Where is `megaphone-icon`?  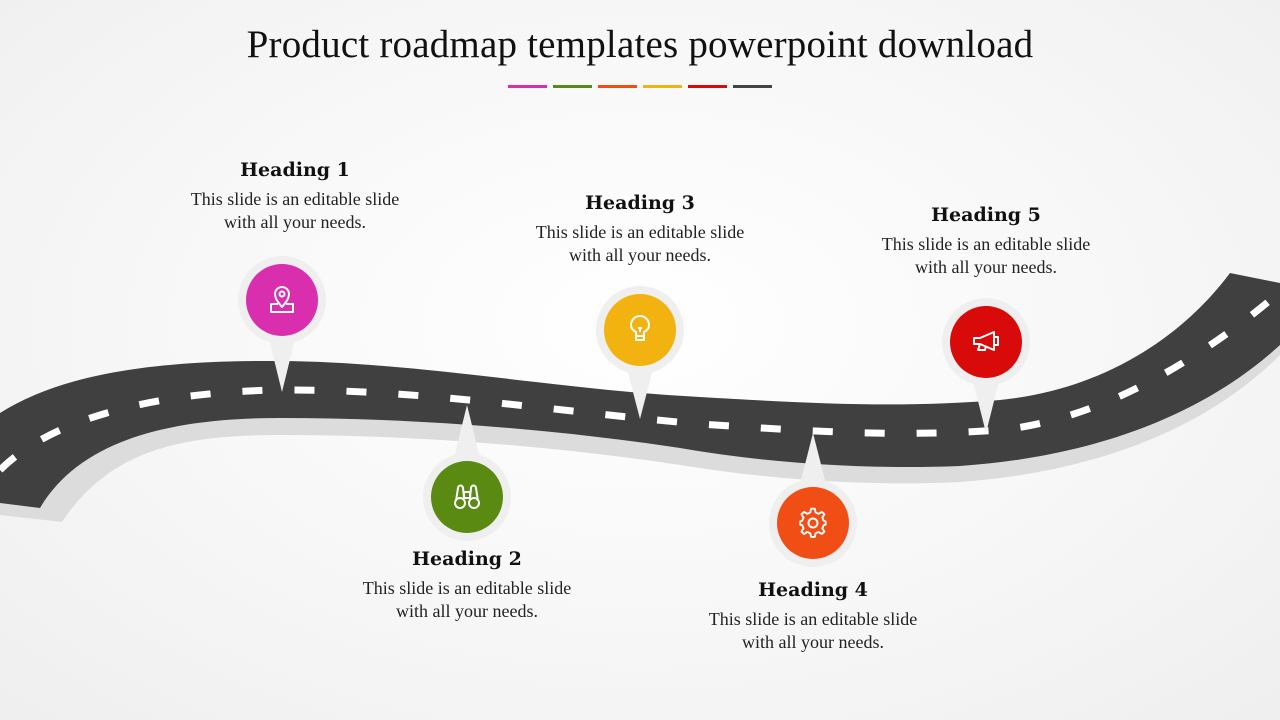
megaphone-icon is located at coordinates (986, 341).